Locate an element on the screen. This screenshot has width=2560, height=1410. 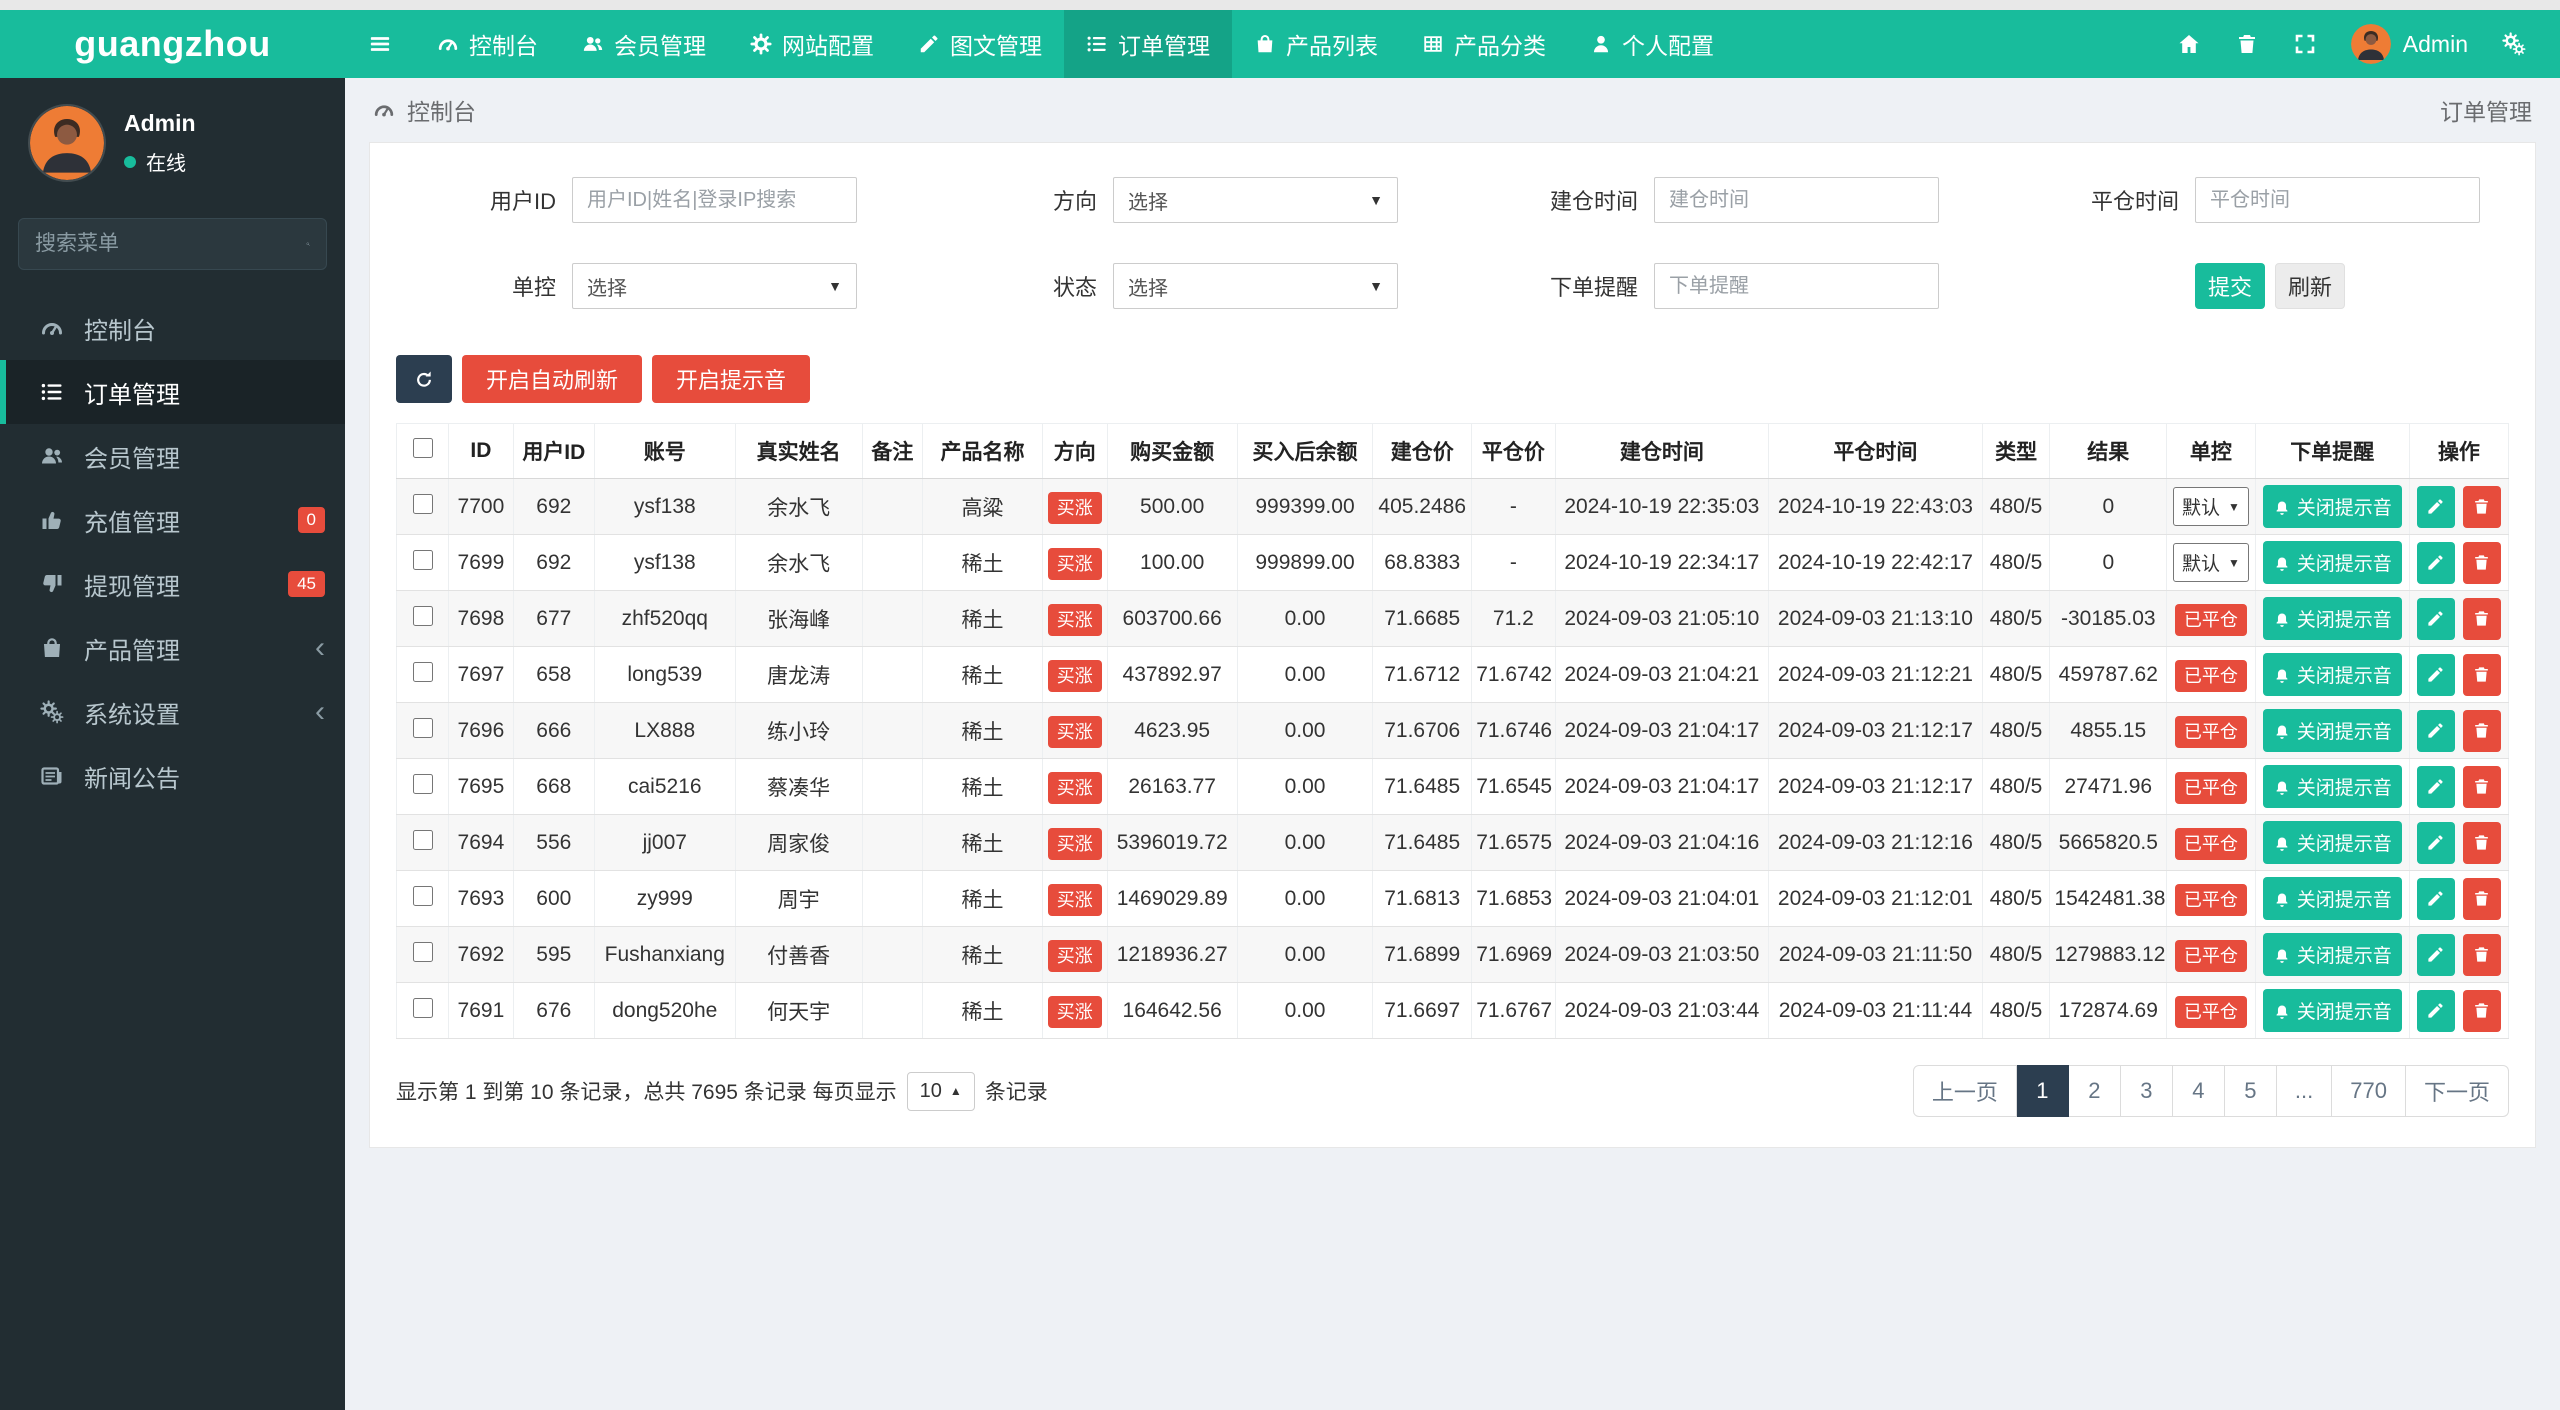
column-header: 结果 is located at coordinates (2108, 451).